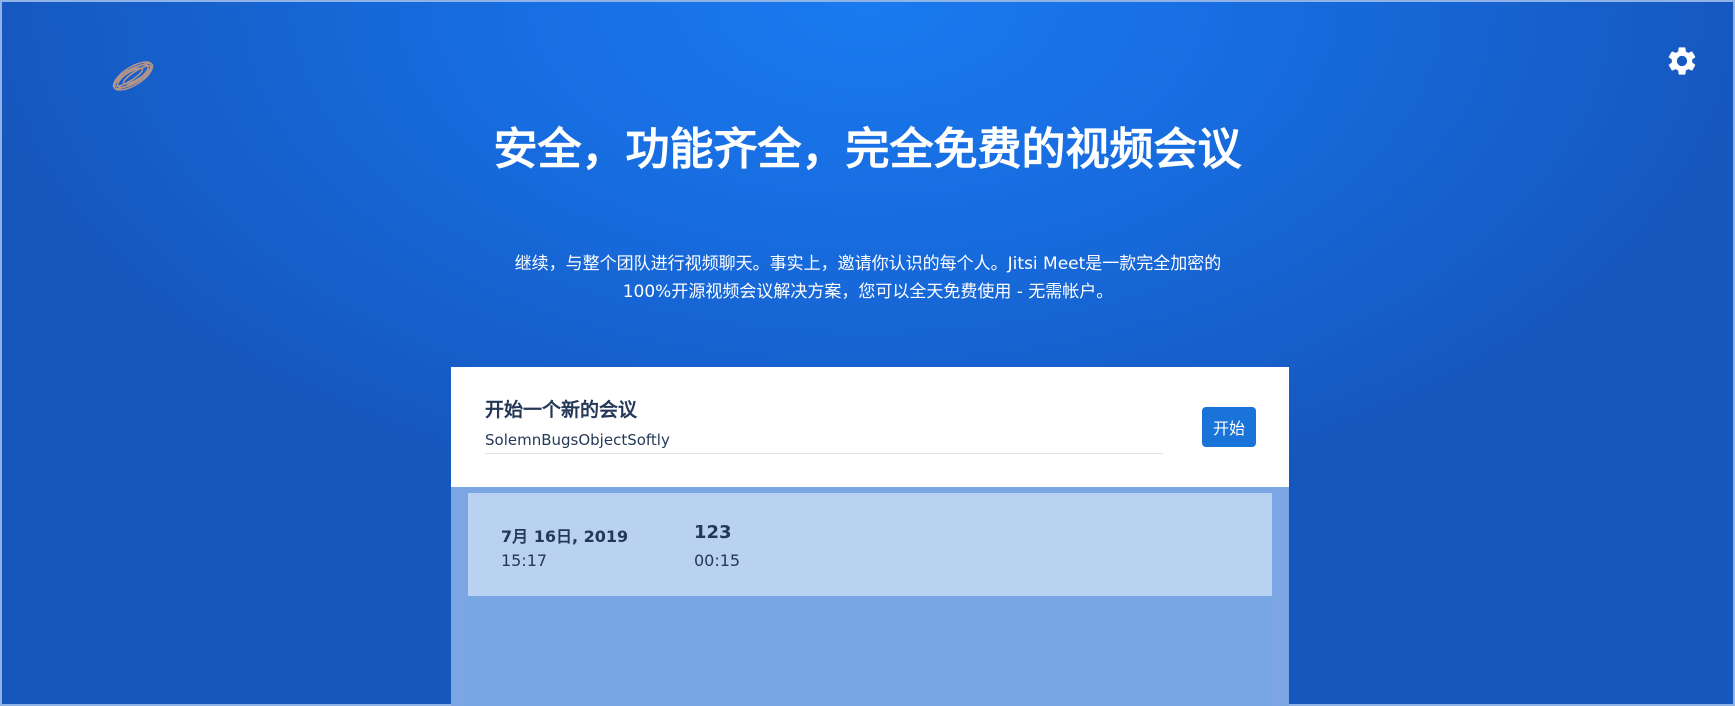 This screenshot has height=706, width=1735. What do you see at coordinates (1682, 61) in the screenshot?
I see `gear-icon` at bounding box center [1682, 61].